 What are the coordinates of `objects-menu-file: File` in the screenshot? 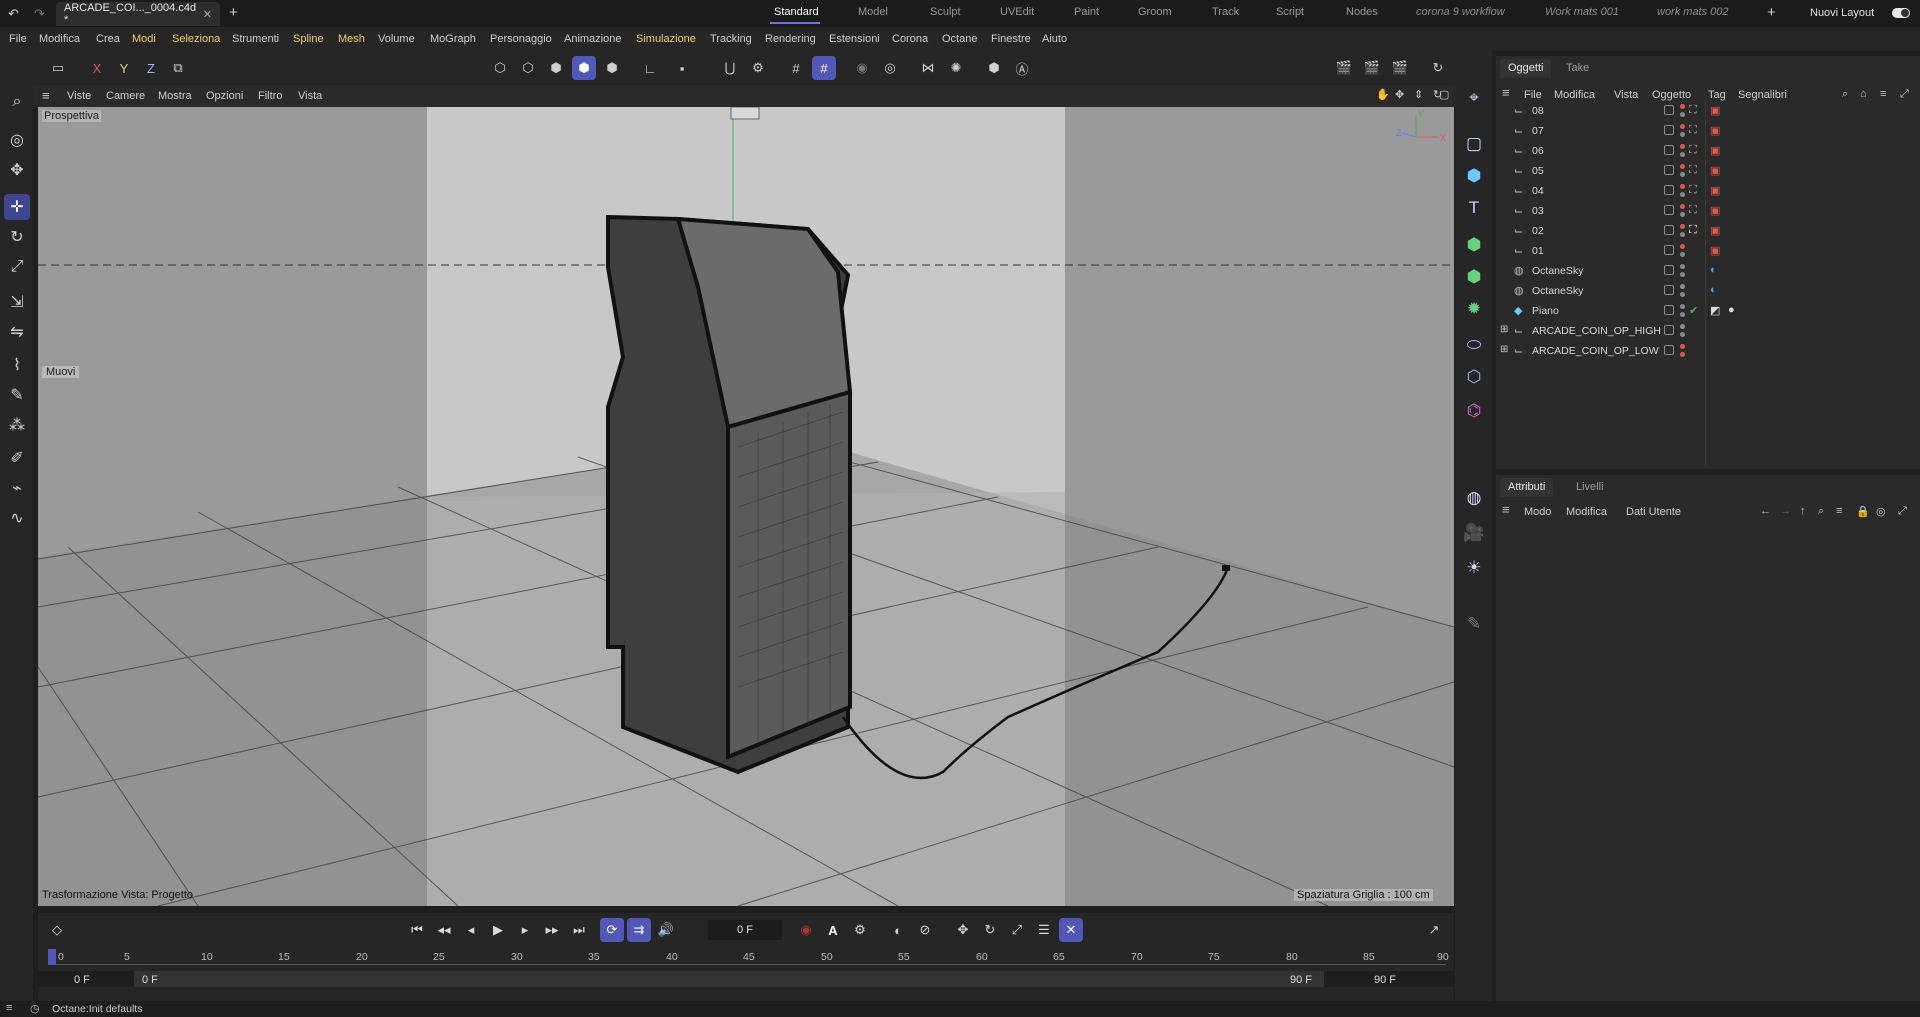 It's located at (1533, 95).